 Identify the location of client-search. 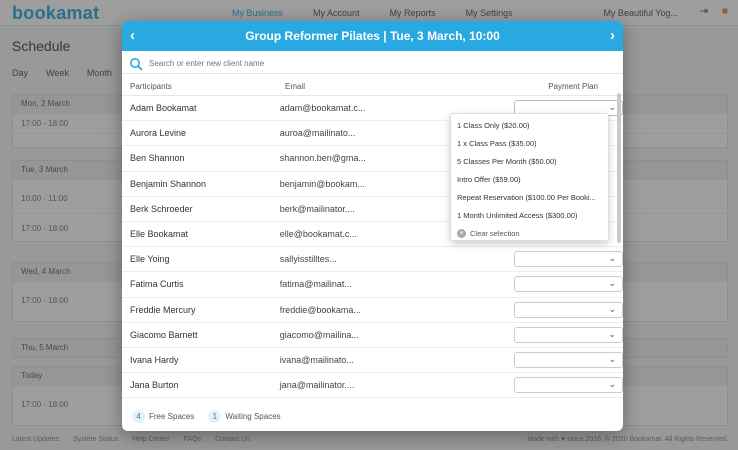
(372, 64).